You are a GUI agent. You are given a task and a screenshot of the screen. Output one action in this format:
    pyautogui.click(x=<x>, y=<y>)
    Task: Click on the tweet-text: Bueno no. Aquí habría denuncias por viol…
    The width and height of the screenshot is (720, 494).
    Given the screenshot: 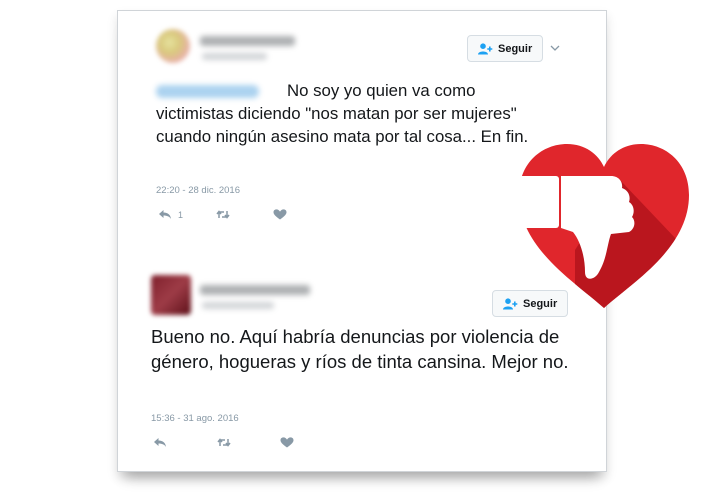 What is the action you would take?
    pyautogui.click(x=360, y=349)
    